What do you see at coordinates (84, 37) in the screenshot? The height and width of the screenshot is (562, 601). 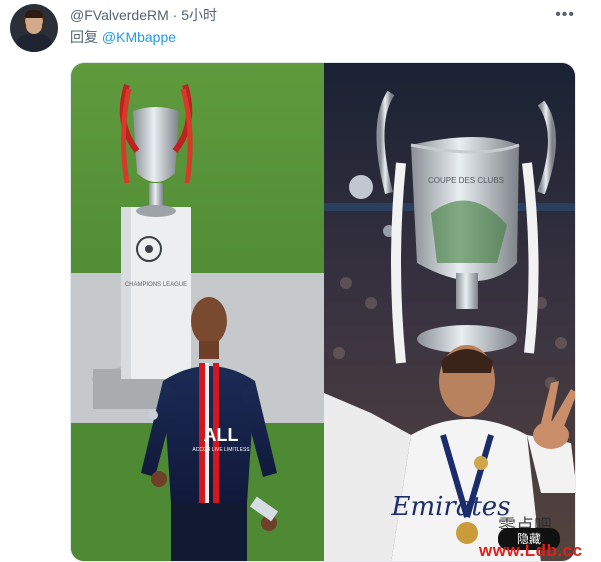 I see `reply-prefix: 回复` at bounding box center [84, 37].